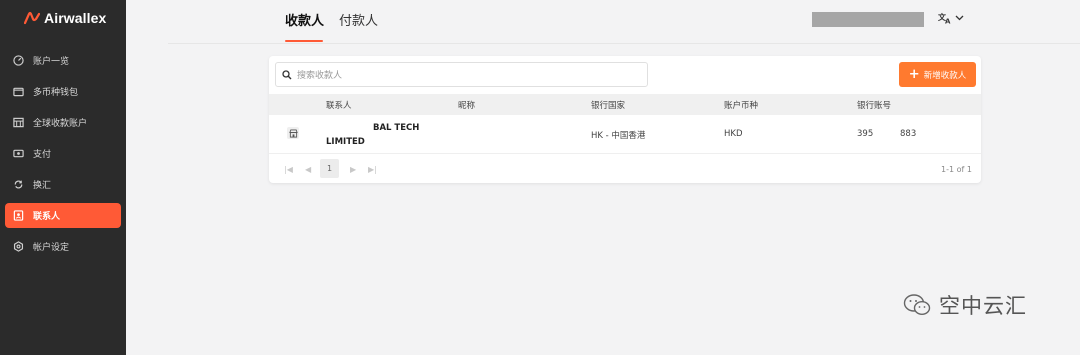  Describe the element at coordinates (461, 74) in the screenshot. I see `search-input: 搜索收款人` at that location.